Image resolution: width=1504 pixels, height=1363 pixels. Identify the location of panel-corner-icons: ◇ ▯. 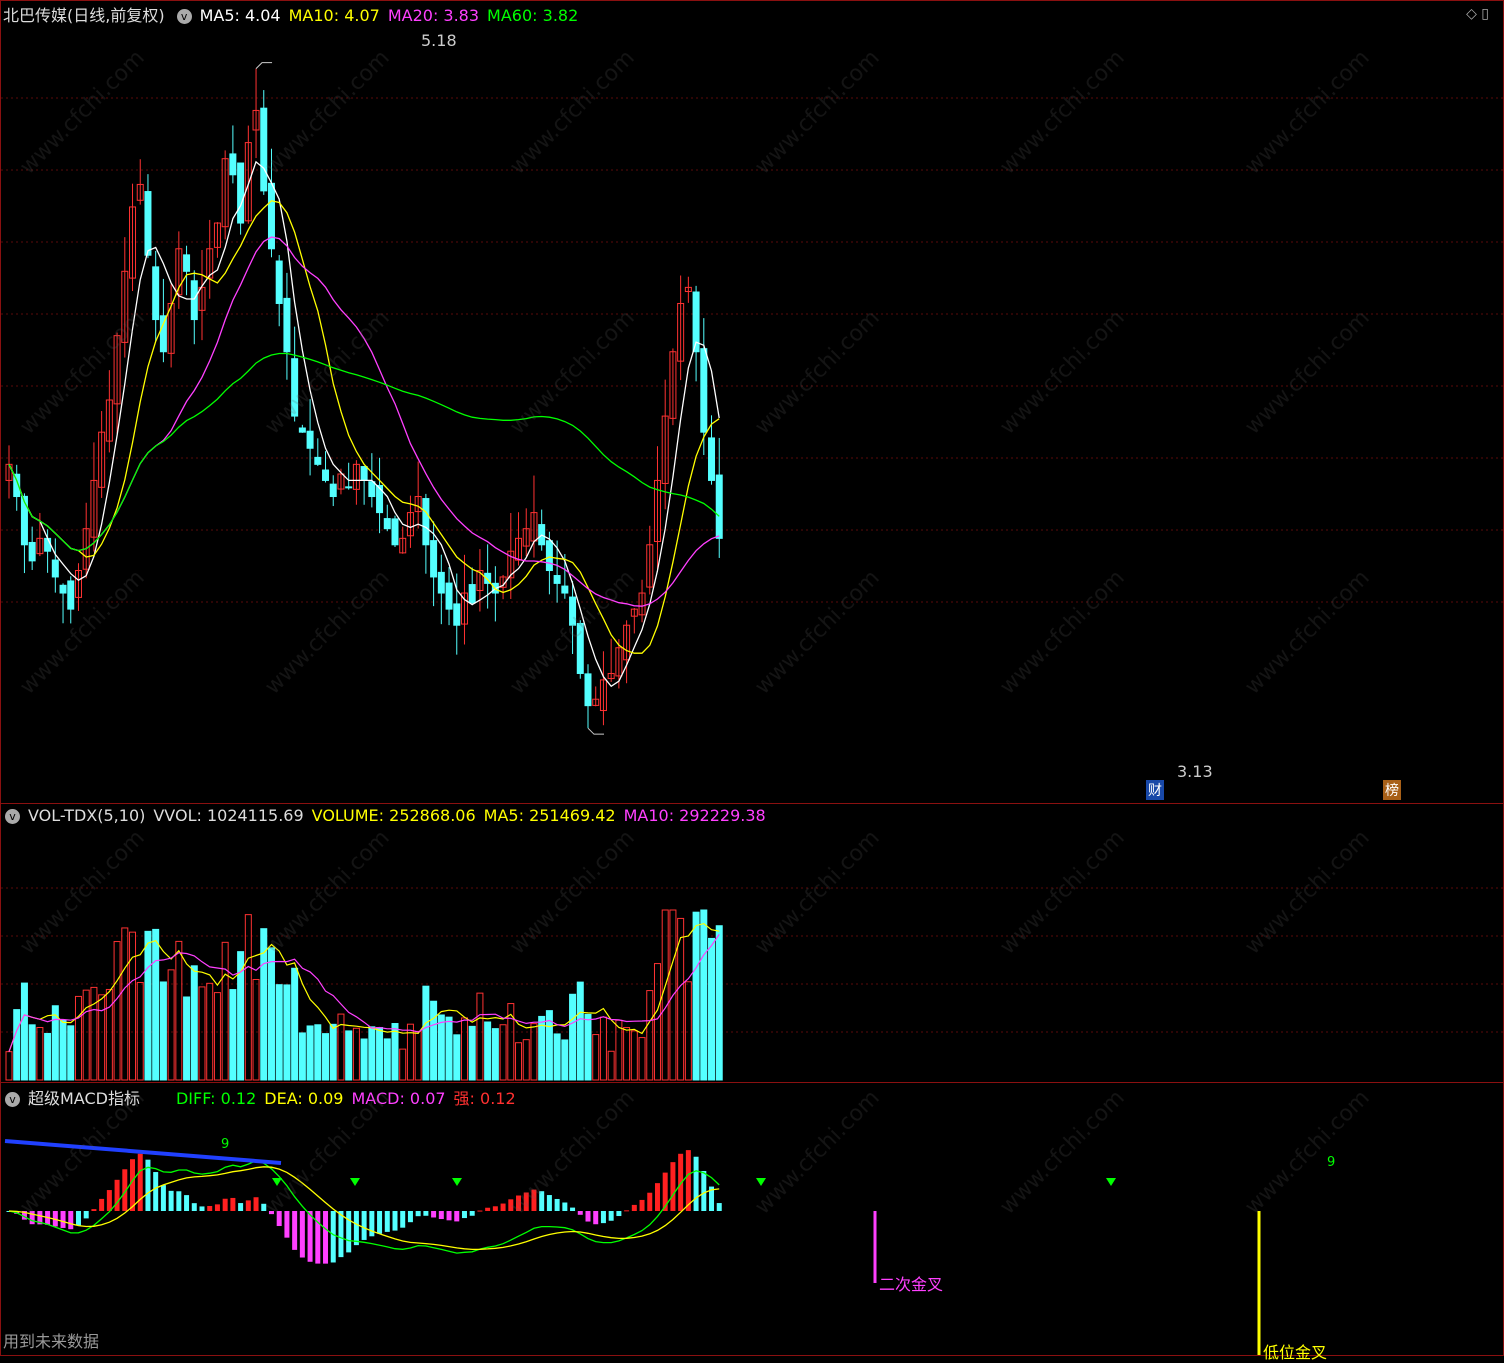
(1477, 14).